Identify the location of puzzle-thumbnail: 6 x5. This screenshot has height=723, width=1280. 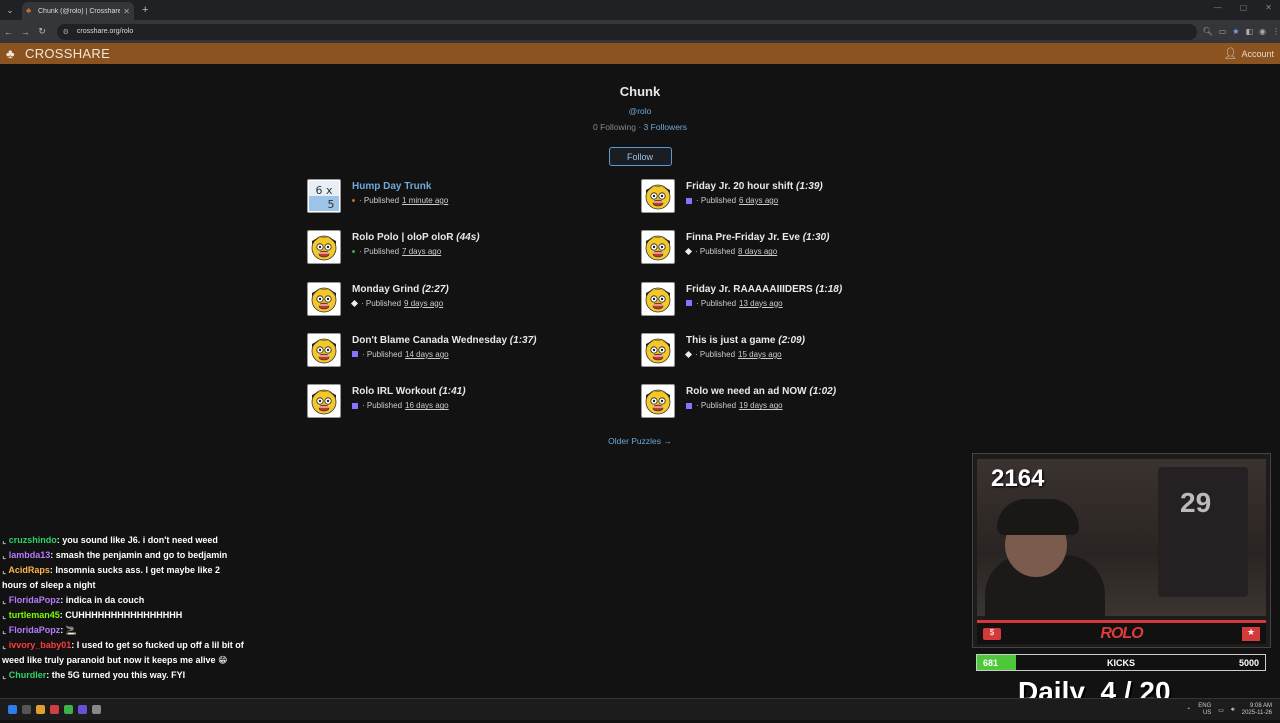
(324, 196).